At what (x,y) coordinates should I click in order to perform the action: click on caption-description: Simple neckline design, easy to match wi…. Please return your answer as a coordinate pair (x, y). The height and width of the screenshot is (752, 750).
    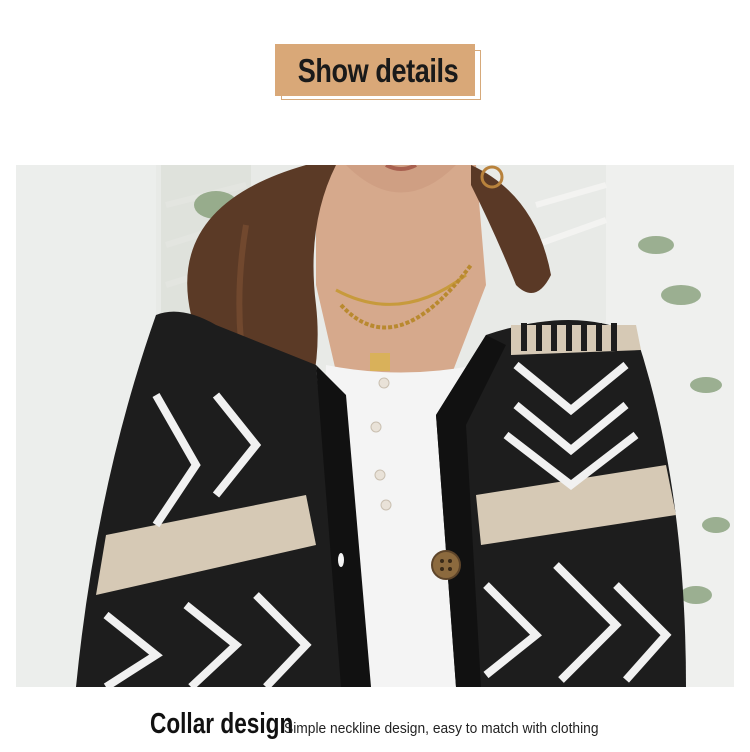
    Looking at the image, I should click on (441, 728).